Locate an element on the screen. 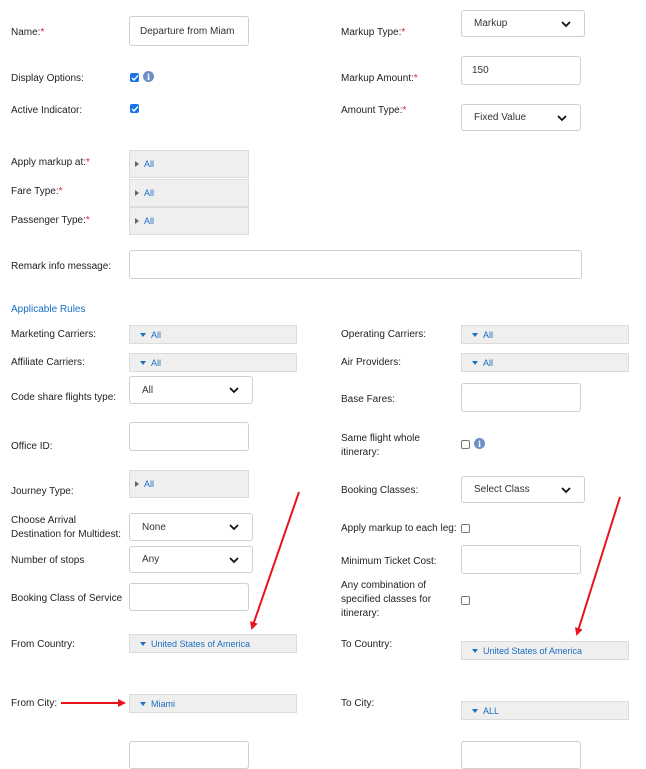 The height and width of the screenshot is (769, 646). name-label: Name:* is located at coordinates (28, 32).